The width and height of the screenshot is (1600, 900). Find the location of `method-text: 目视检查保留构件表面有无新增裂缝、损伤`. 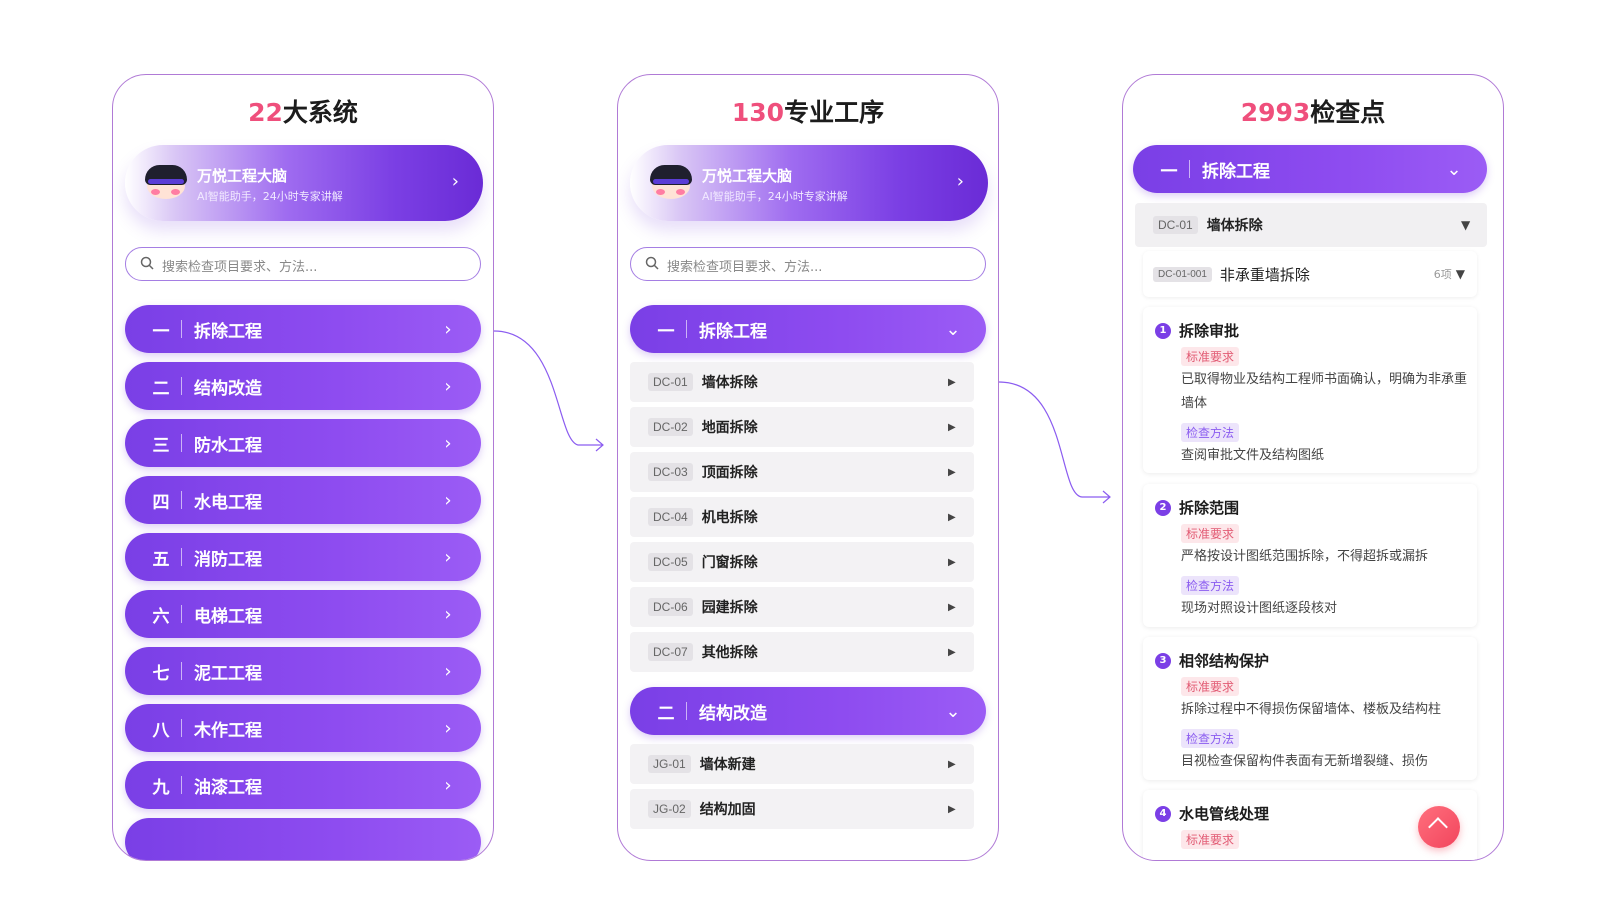

method-text: 目视检查保留构件表面有无新增裂缝、损伤 is located at coordinates (1305, 761).